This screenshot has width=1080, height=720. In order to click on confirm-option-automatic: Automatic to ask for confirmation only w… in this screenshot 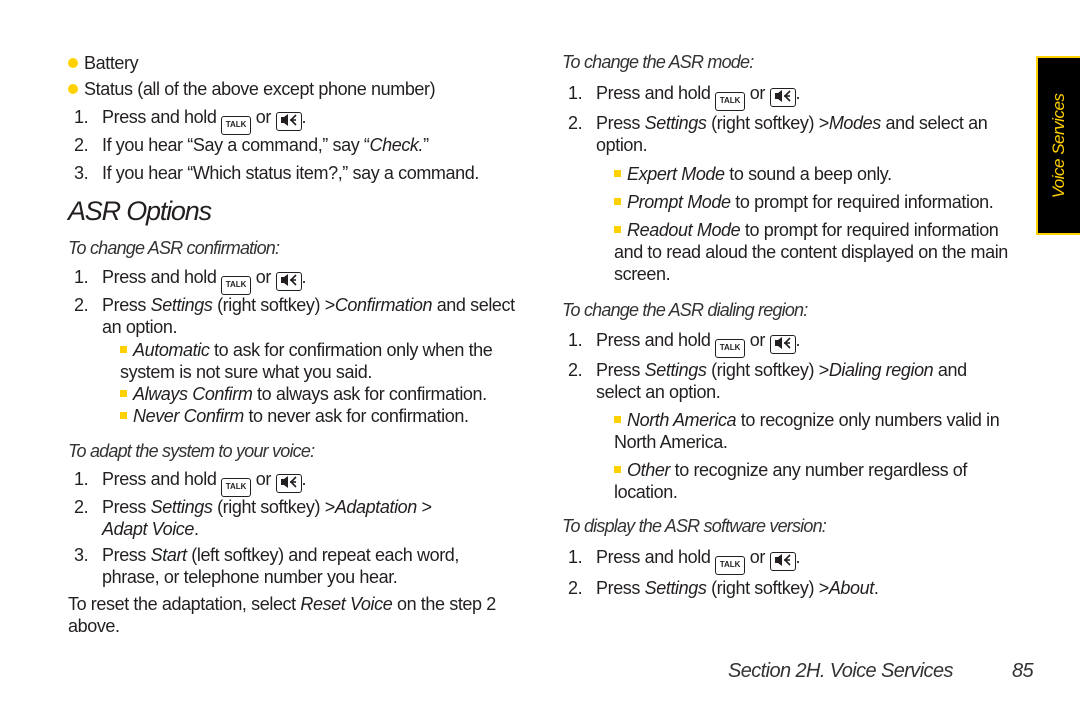, I will do `click(306, 361)`.